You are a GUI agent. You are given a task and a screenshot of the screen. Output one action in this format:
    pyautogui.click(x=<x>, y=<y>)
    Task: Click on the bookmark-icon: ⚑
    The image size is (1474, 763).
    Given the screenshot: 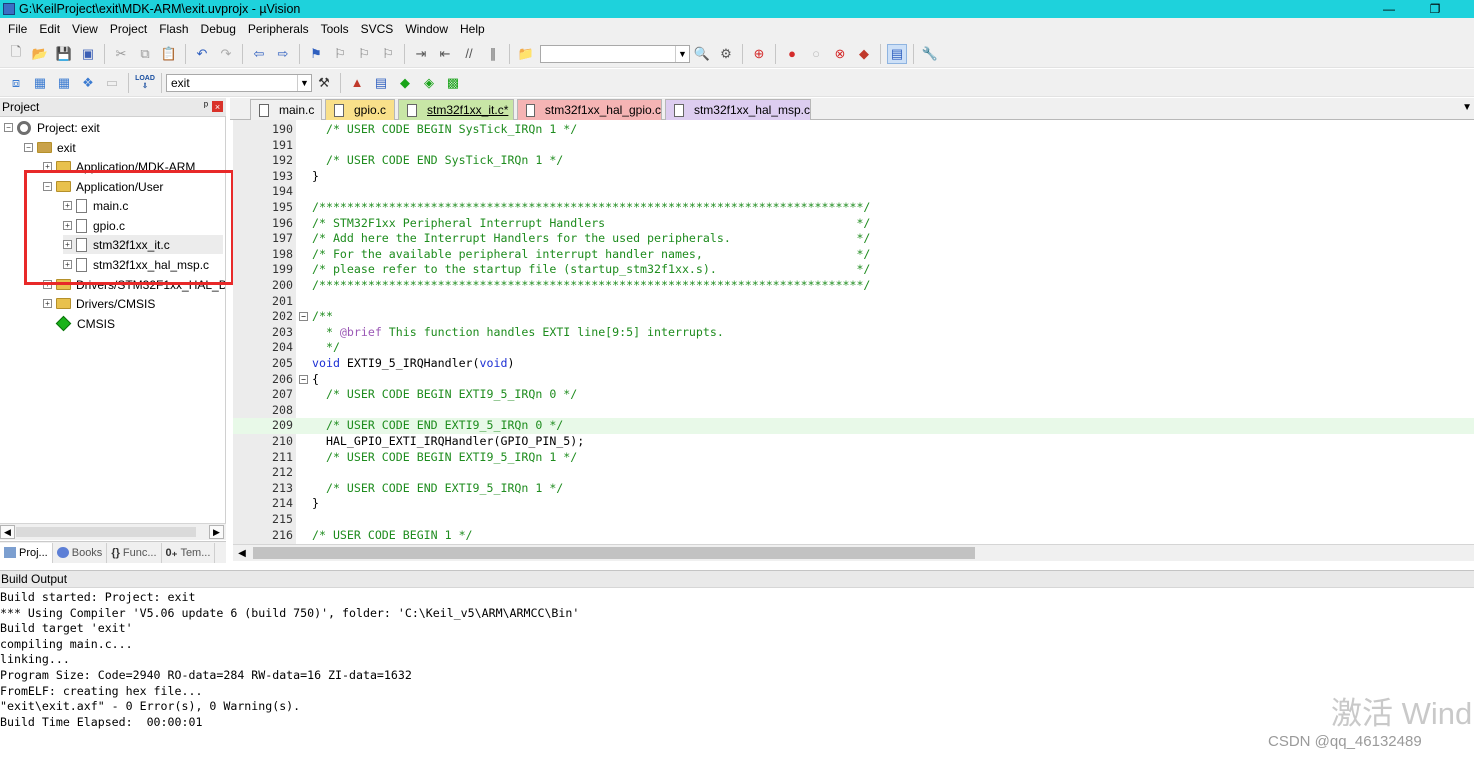 What is the action you would take?
    pyautogui.click(x=316, y=54)
    